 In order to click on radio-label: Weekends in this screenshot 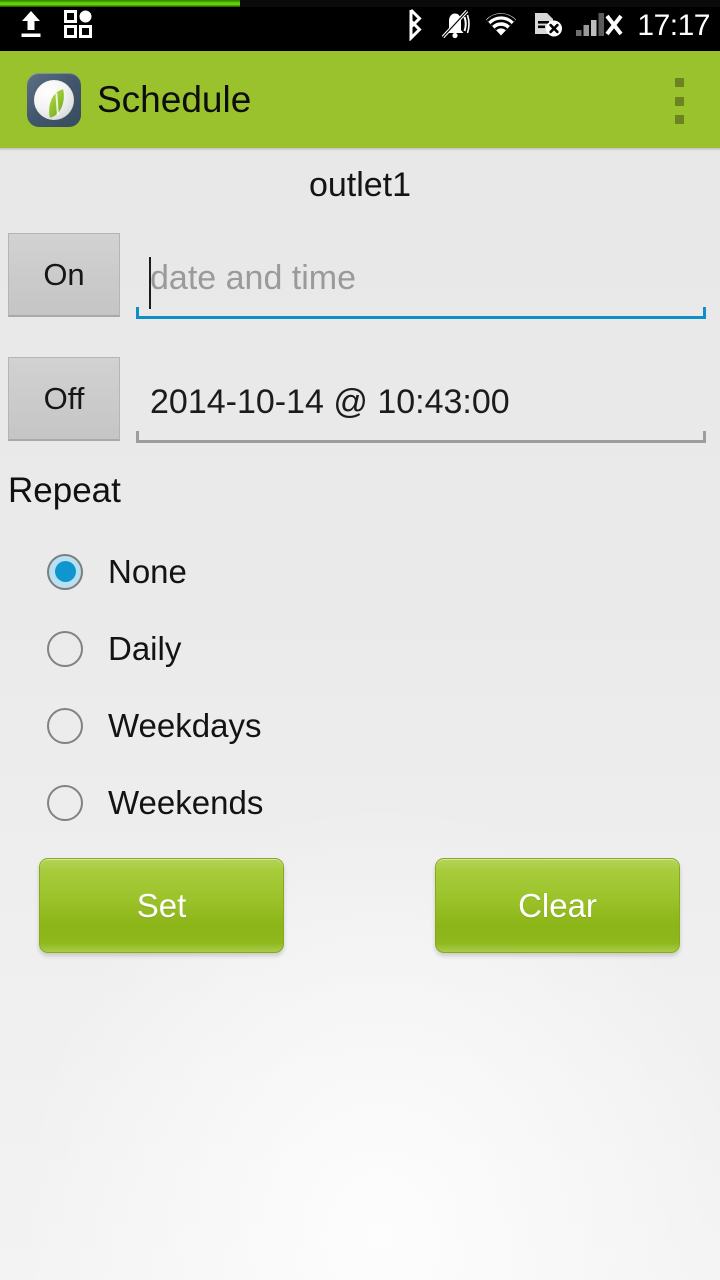, I will do `click(186, 802)`.